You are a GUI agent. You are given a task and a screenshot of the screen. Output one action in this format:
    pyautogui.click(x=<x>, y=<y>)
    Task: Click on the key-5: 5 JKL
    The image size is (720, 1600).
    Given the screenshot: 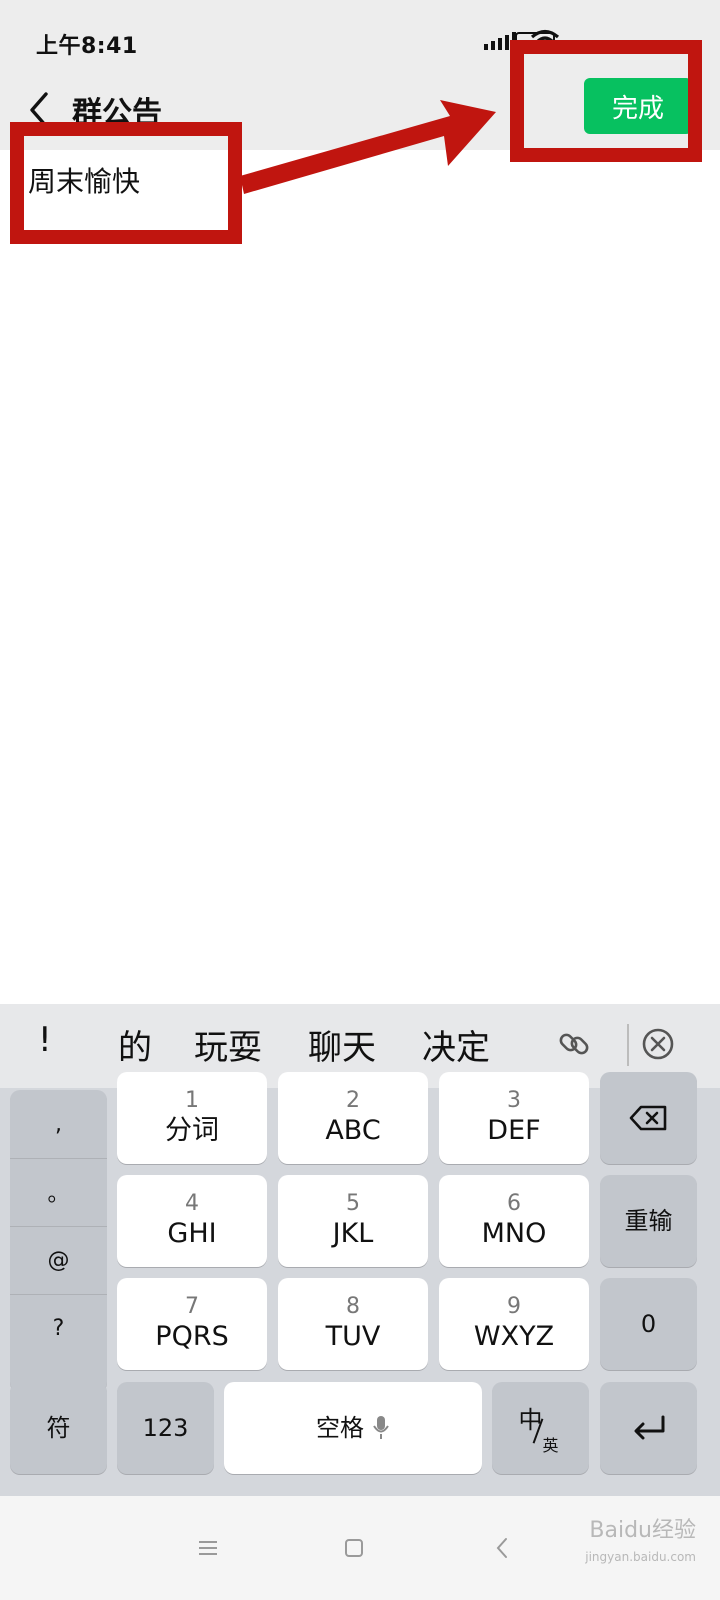 What is the action you would take?
    pyautogui.click(x=353, y=1221)
    